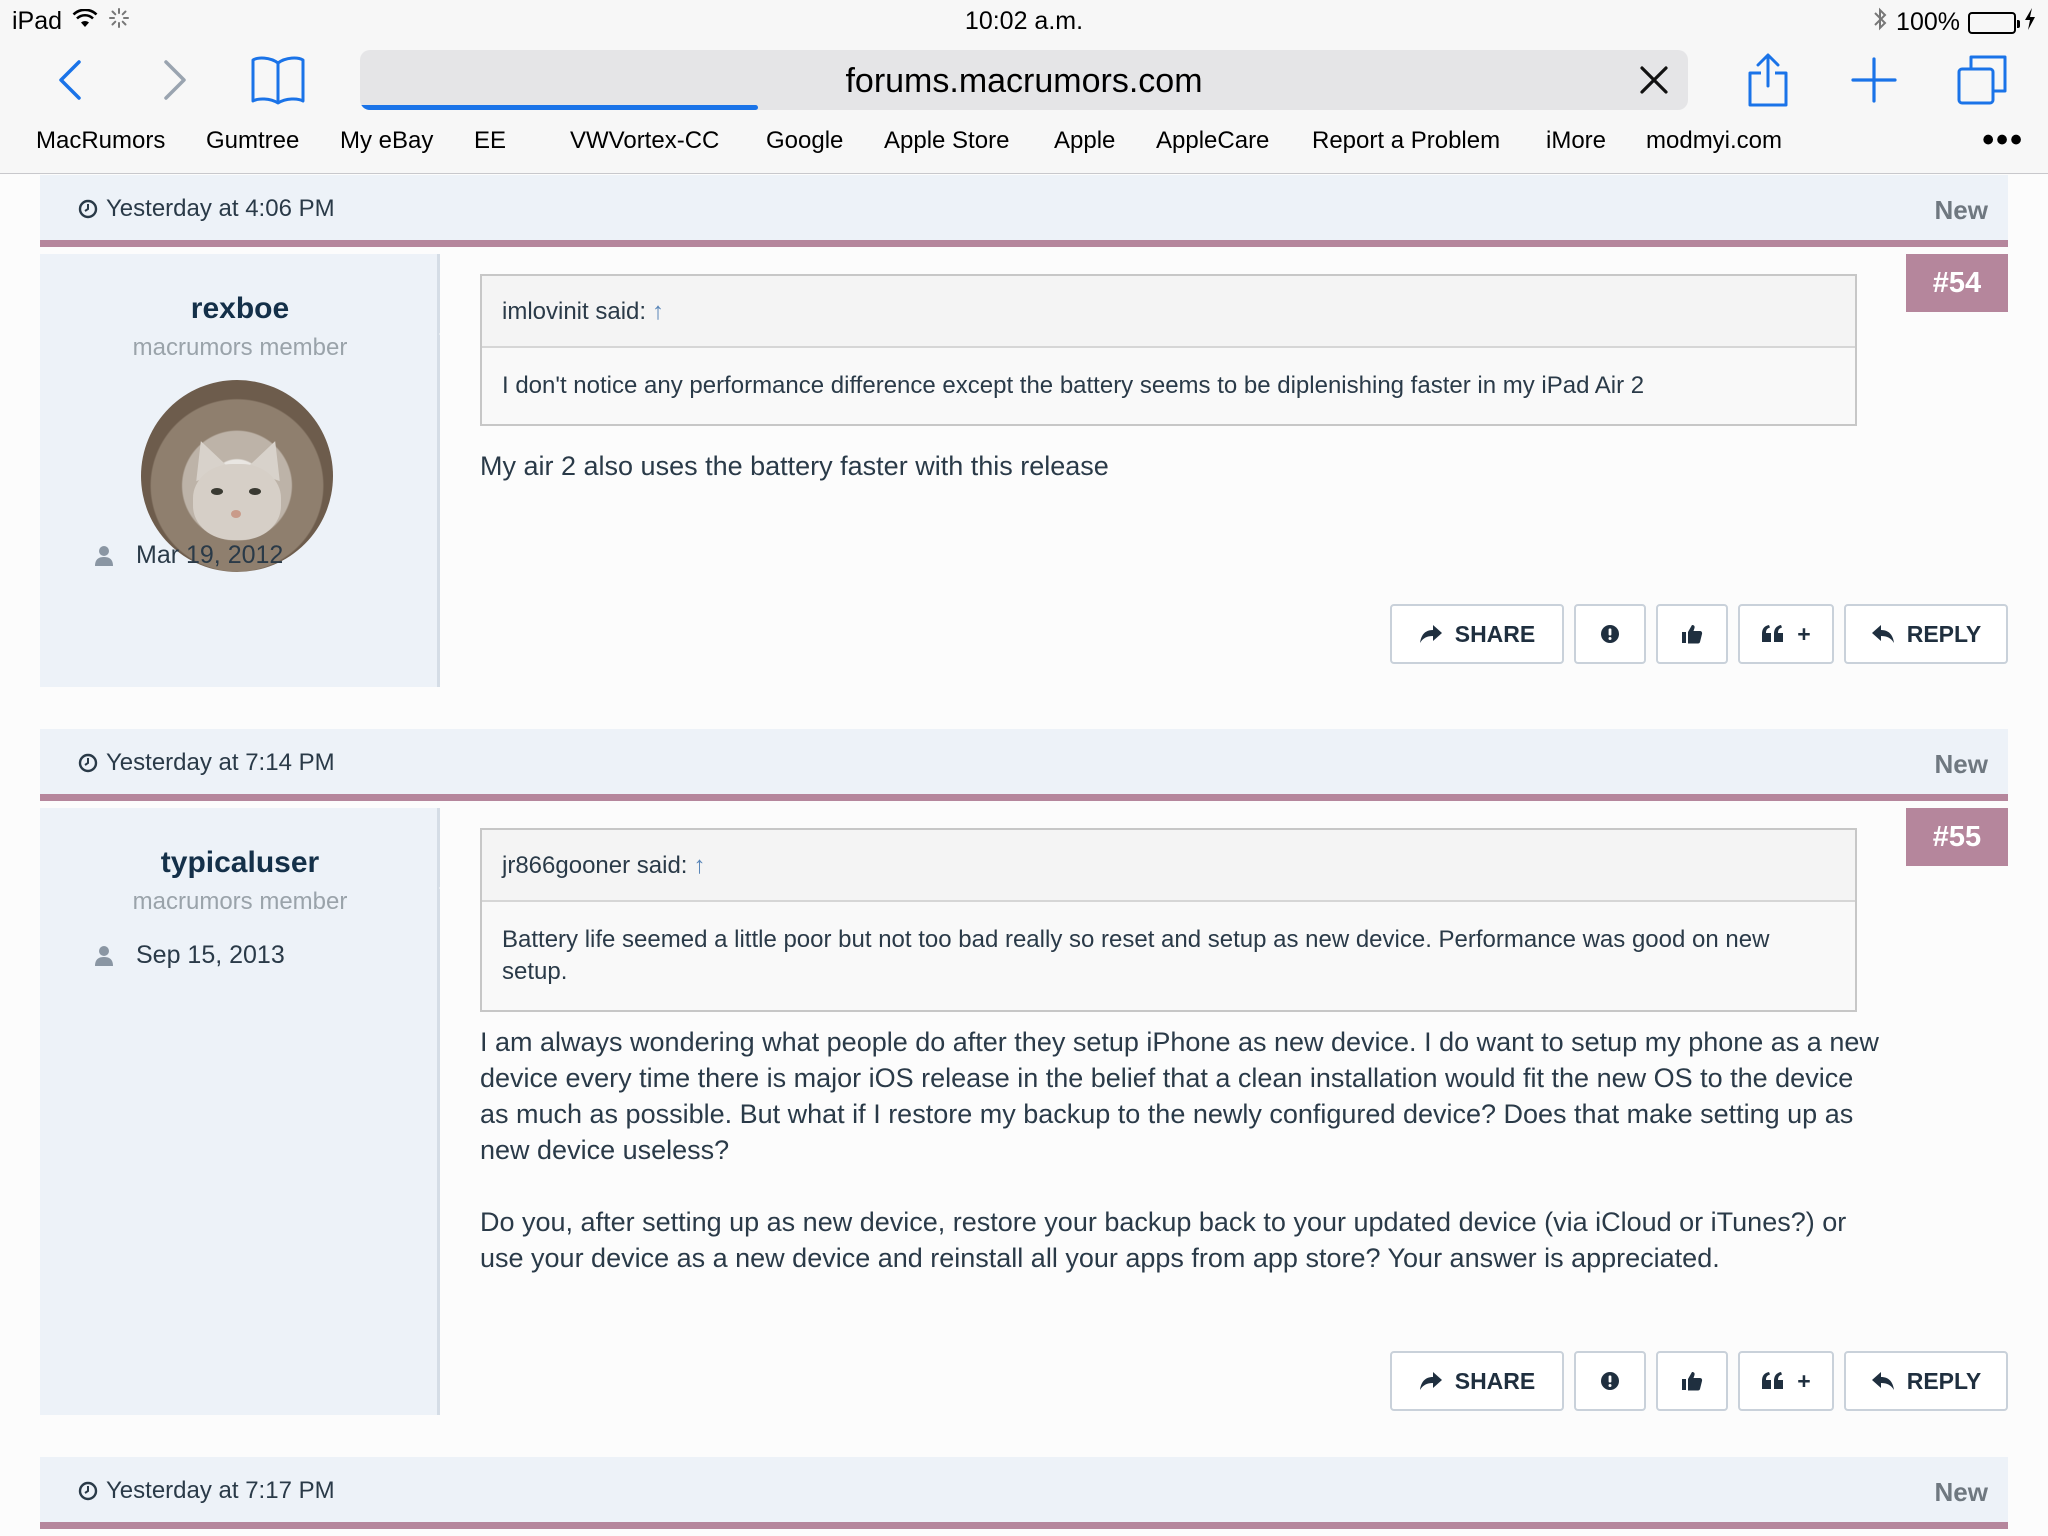 The height and width of the screenshot is (1536, 2048). I want to click on tabs-button, so click(1982, 80).